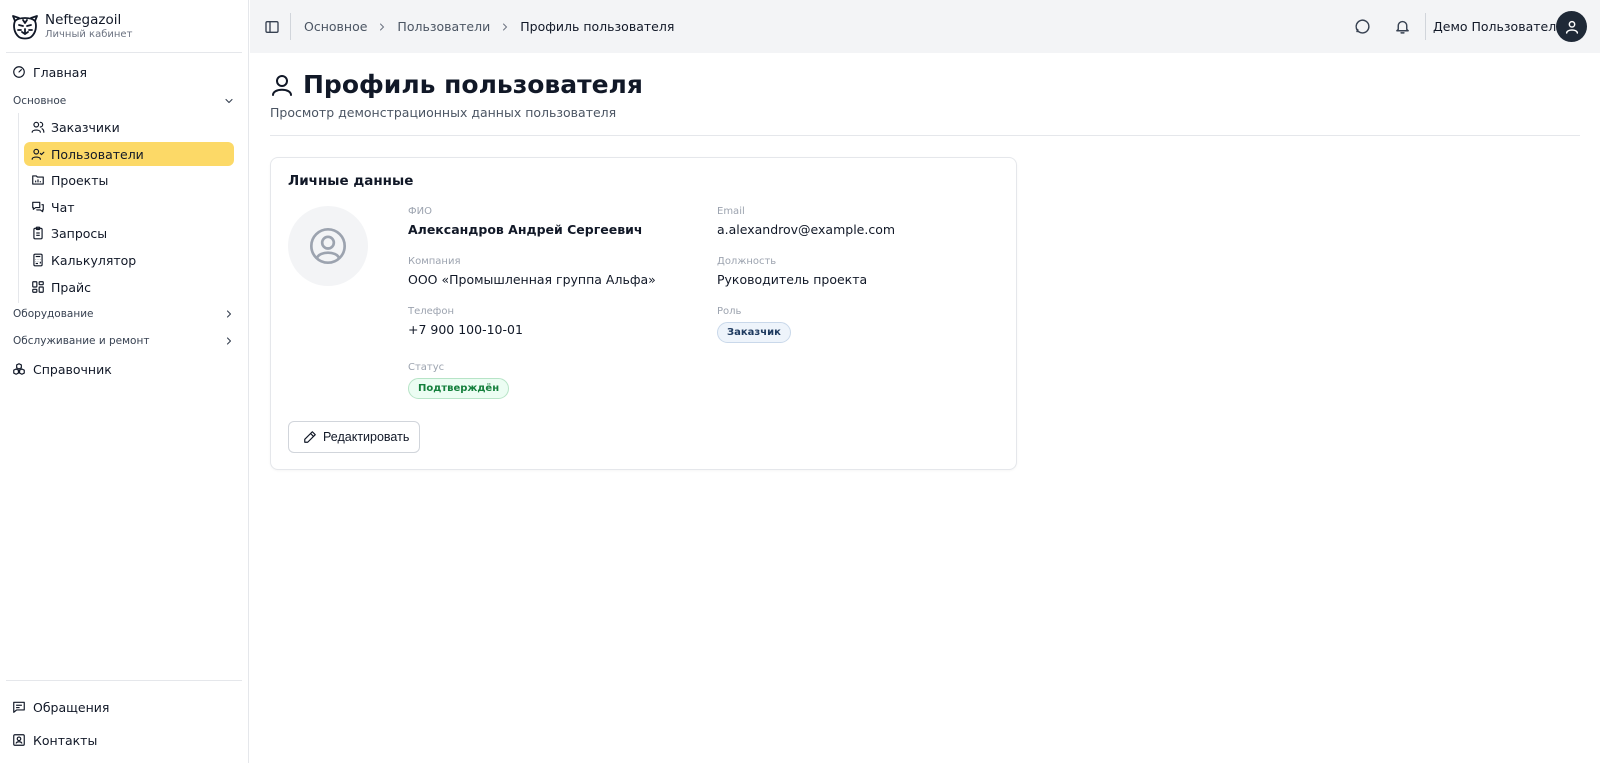  Describe the element at coordinates (459, 388) in the screenshot. I see `status-badge: Подтверждён` at that location.